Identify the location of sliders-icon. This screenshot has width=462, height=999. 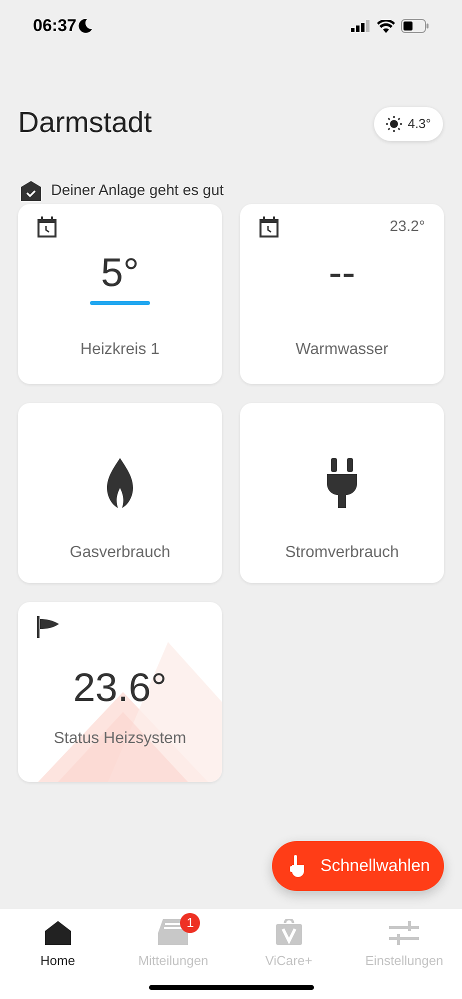
(404, 933).